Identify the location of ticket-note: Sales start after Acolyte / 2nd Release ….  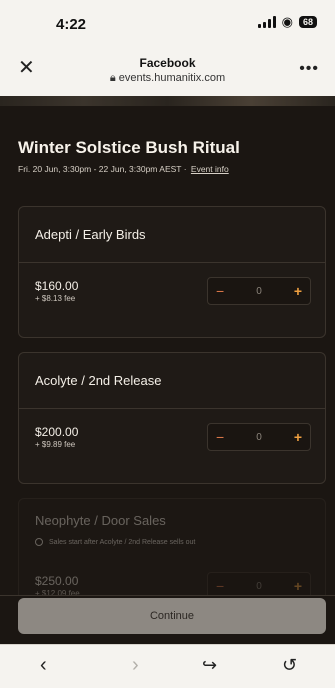
(172, 548).